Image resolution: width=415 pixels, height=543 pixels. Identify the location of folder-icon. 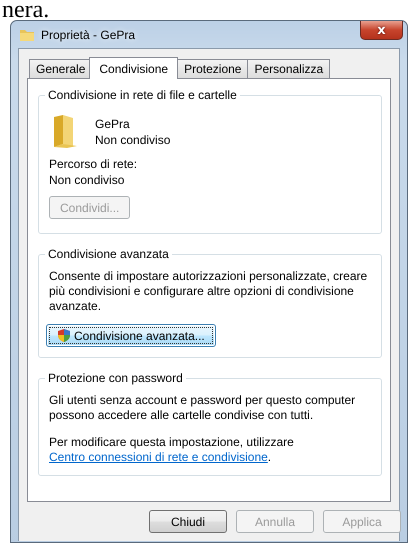
(27, 35).